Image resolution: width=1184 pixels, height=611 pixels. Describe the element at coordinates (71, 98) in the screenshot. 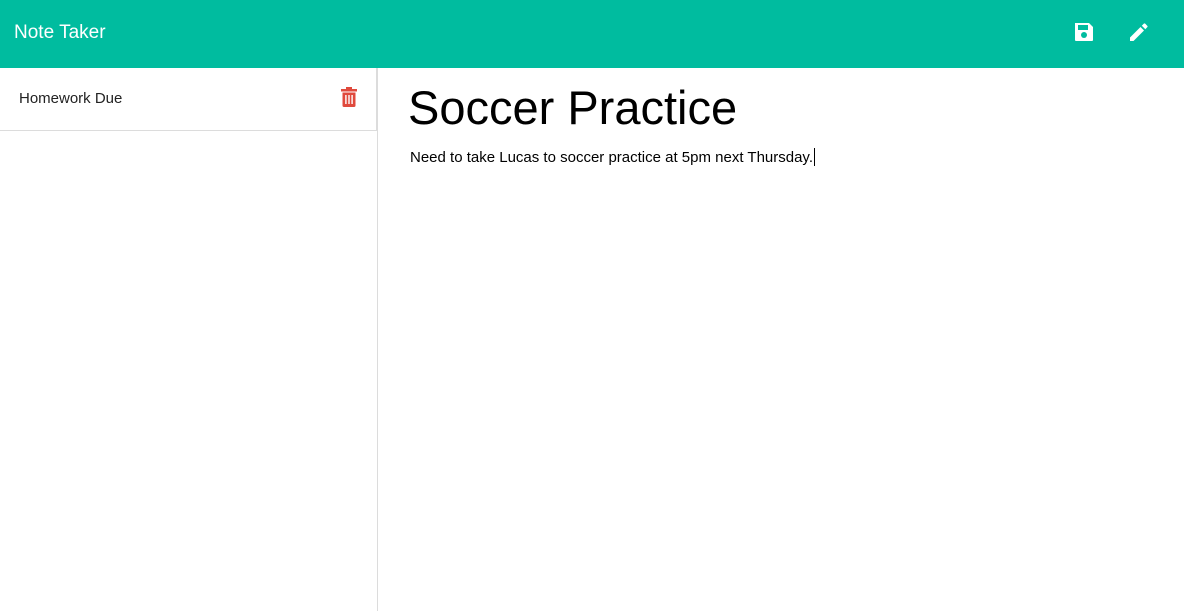

I see `note-list-title: Homework Due` at that location.